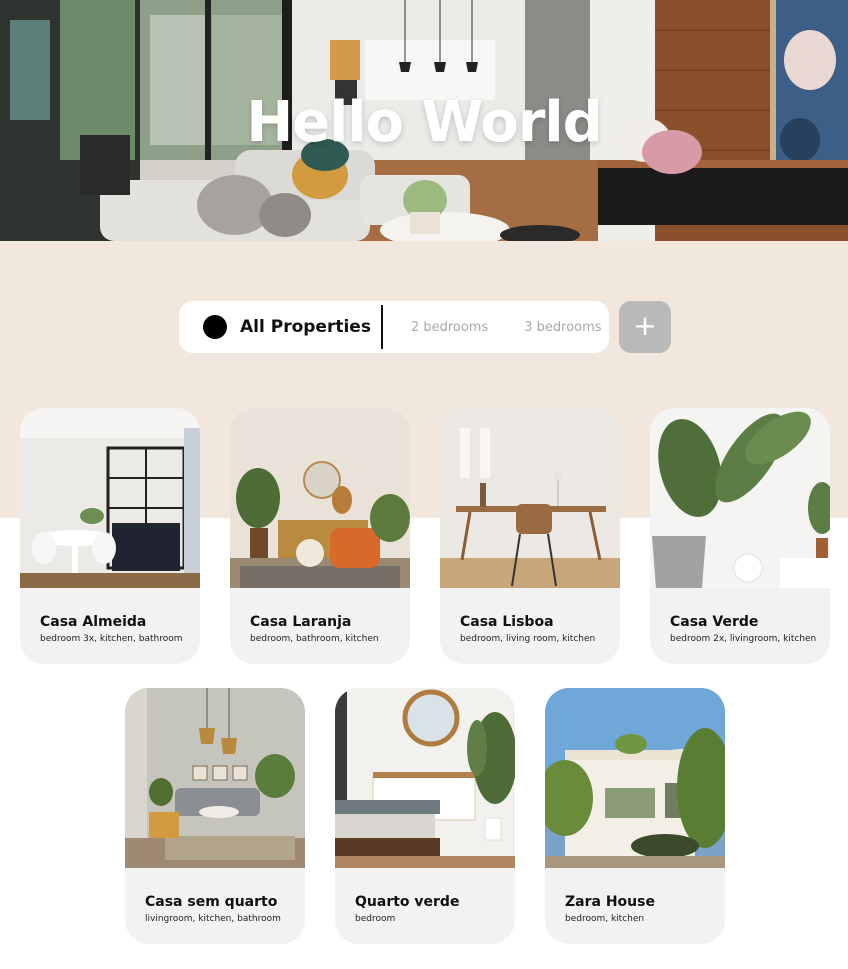 The image size is (848, 969). Describe the element at coordinates (301, 622) in the screenshot. I see `property-name: Casa Laranja` at that location.